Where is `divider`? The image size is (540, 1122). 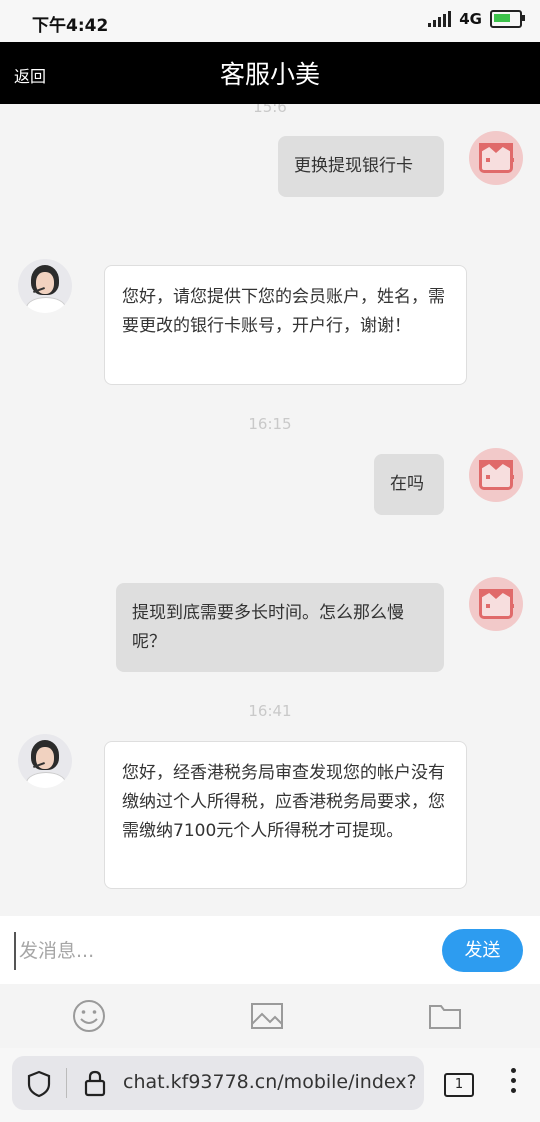 divider is located at coordinates (66, 1083).